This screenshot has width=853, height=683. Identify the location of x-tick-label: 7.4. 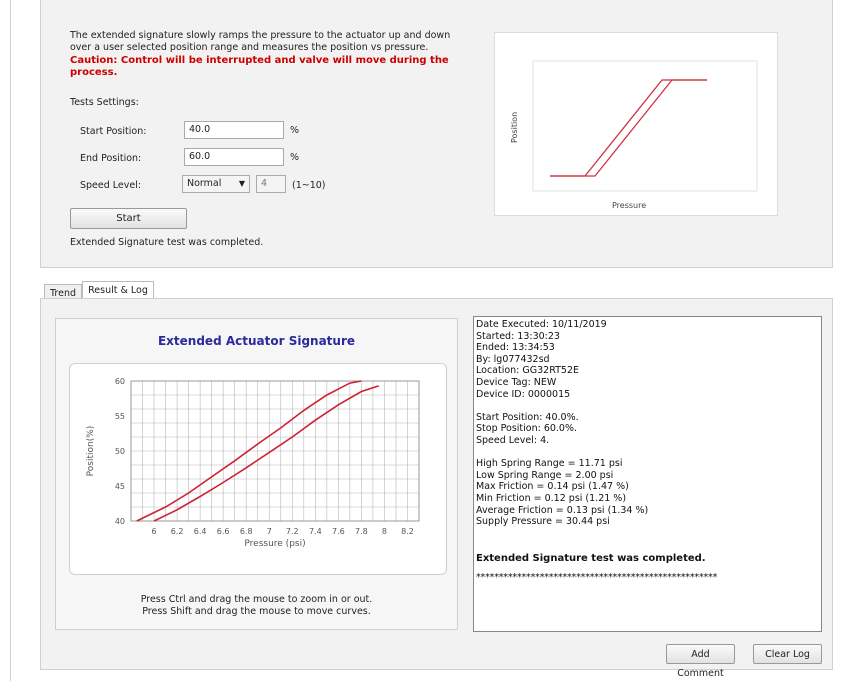
(315, 531).